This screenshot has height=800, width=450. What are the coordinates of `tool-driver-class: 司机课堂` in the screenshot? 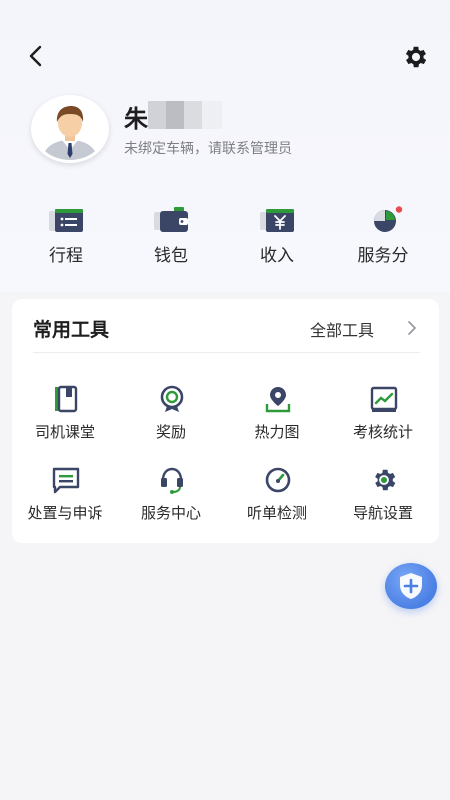 It's located at (65, 419).